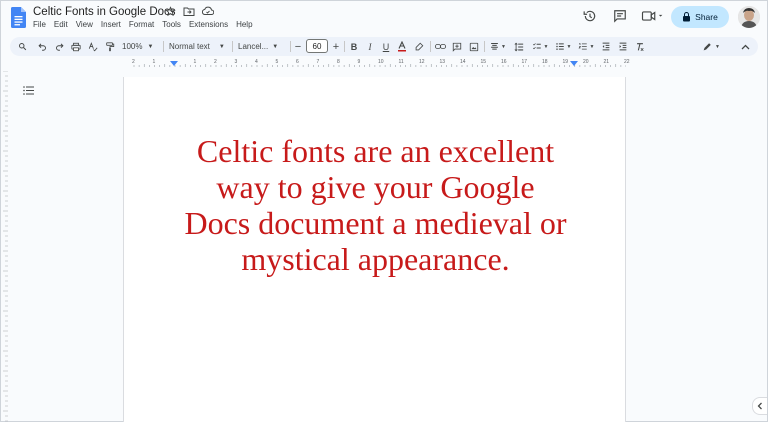 This screenshot has width=768, height=422. What do you see at coordinates (18, 17) in the screenshot?
I see `docs-logo-icon` at bounding box center [18, 17].